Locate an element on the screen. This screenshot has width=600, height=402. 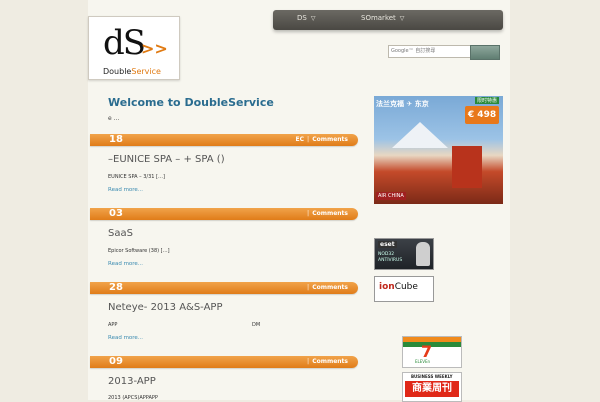
post-title-link: 2013-APP is located at coordinates (132, 381).